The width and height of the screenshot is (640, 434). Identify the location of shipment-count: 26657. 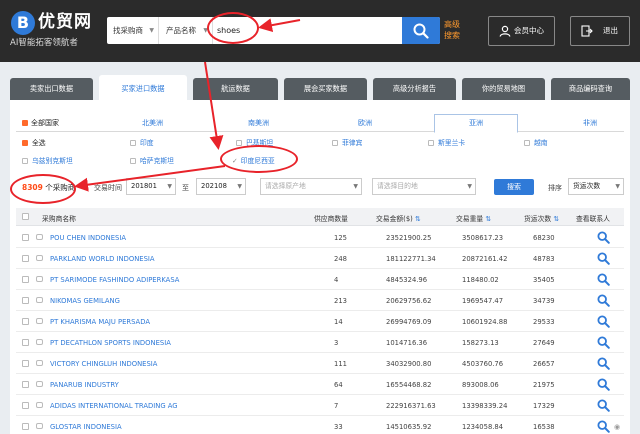
(544, 364).